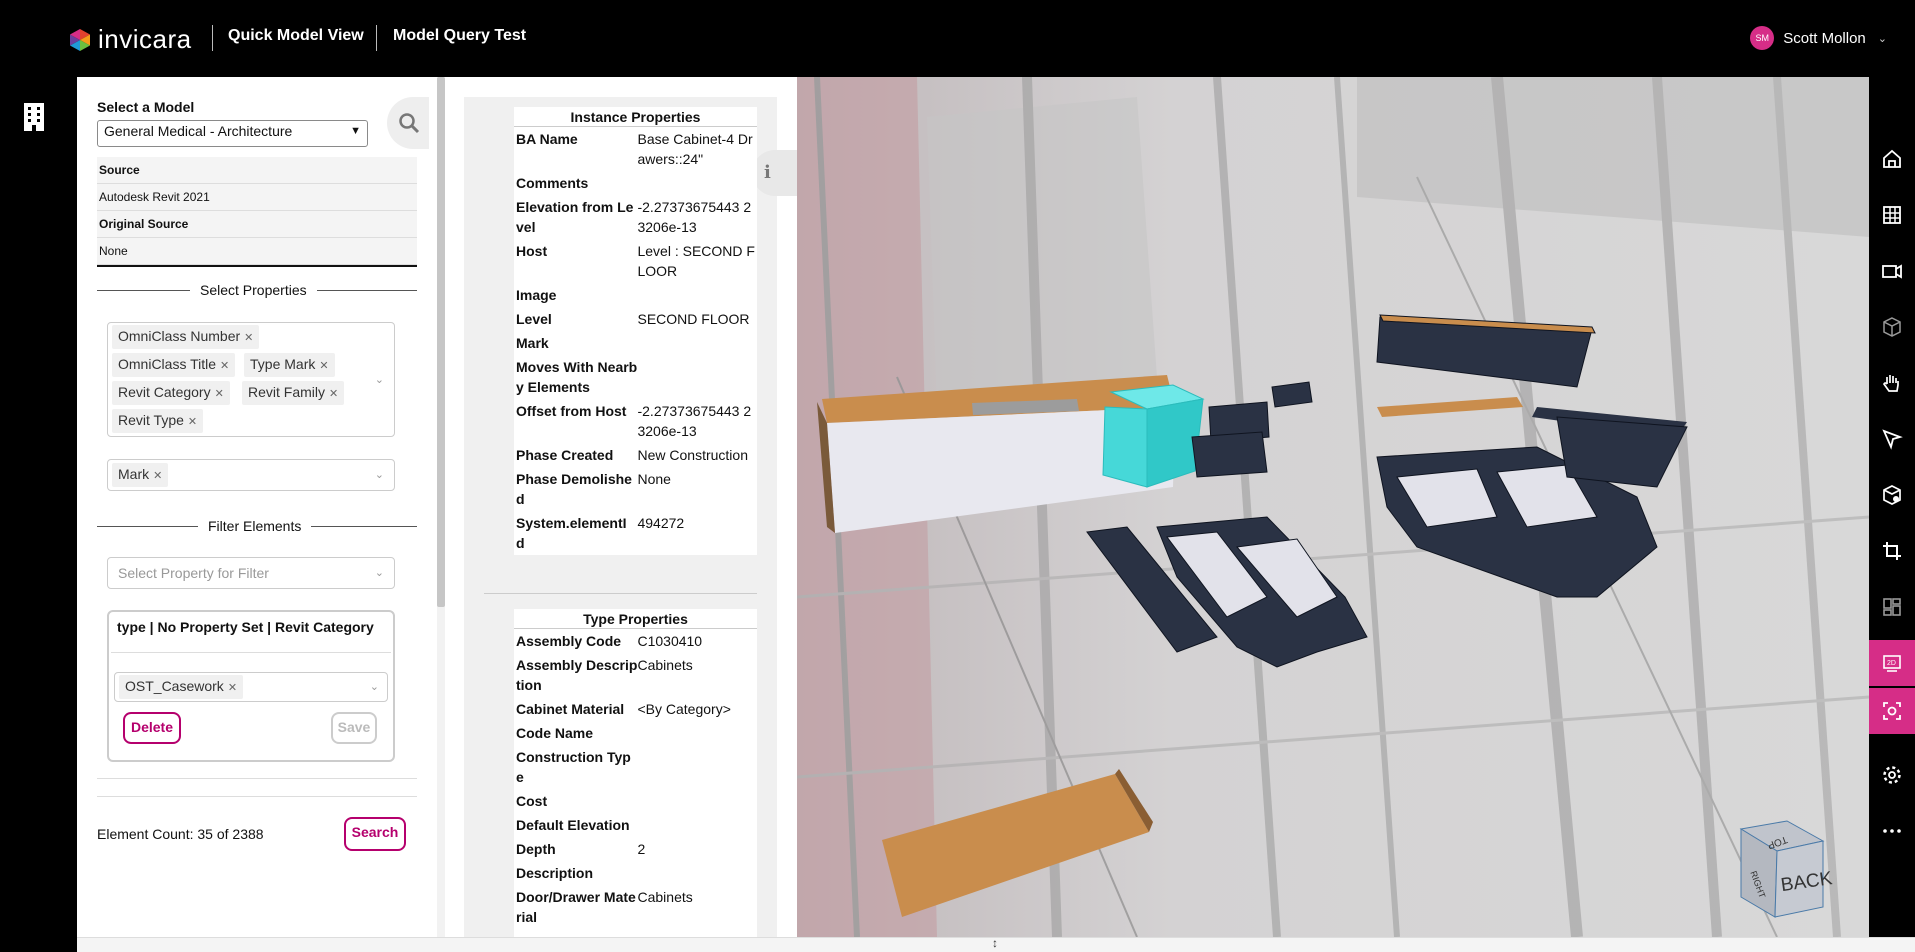  I want to click on type-property-row: Cost, so click(635, 801).